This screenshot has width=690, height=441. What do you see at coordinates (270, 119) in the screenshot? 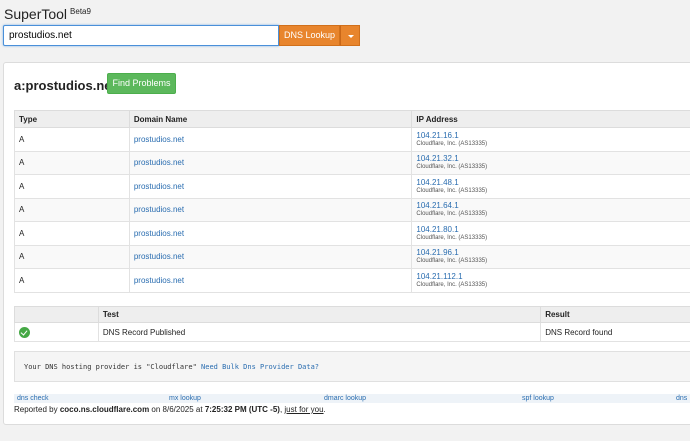
I see `column-header-domain: Domain Name` at bounding box center [270, 119].